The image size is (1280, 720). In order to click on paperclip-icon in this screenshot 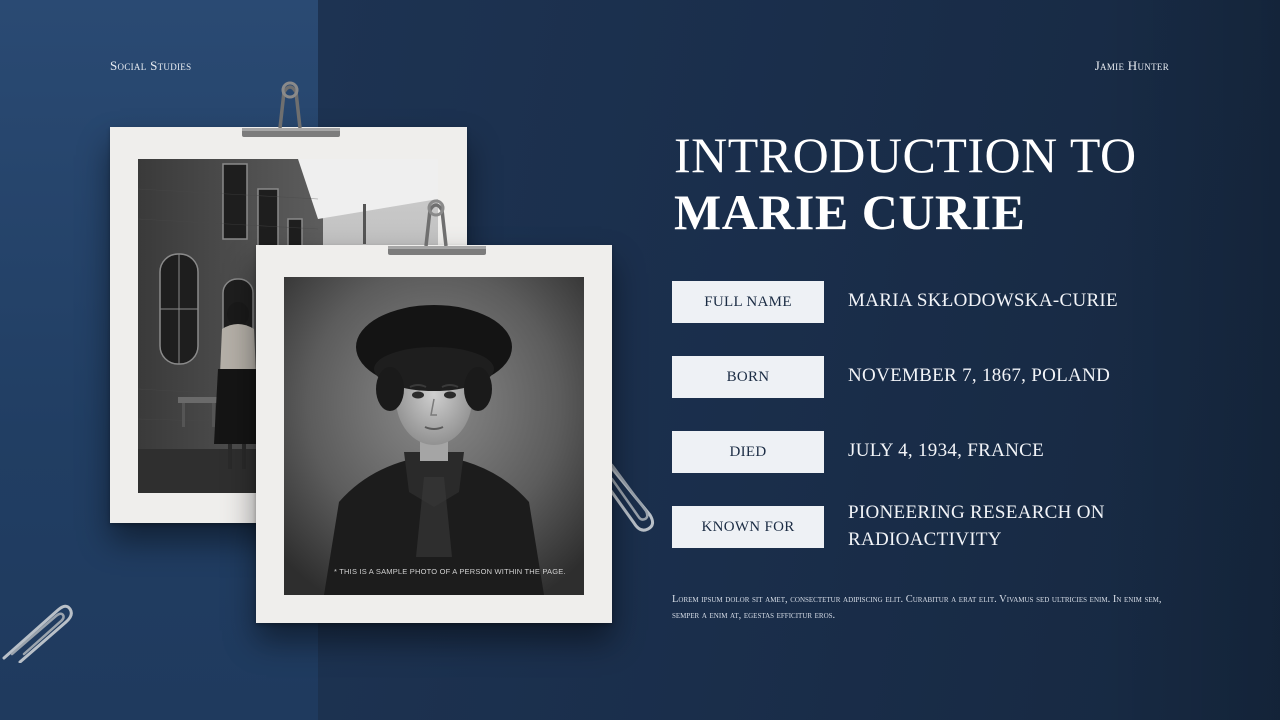, I will do `click(37, 633)`.